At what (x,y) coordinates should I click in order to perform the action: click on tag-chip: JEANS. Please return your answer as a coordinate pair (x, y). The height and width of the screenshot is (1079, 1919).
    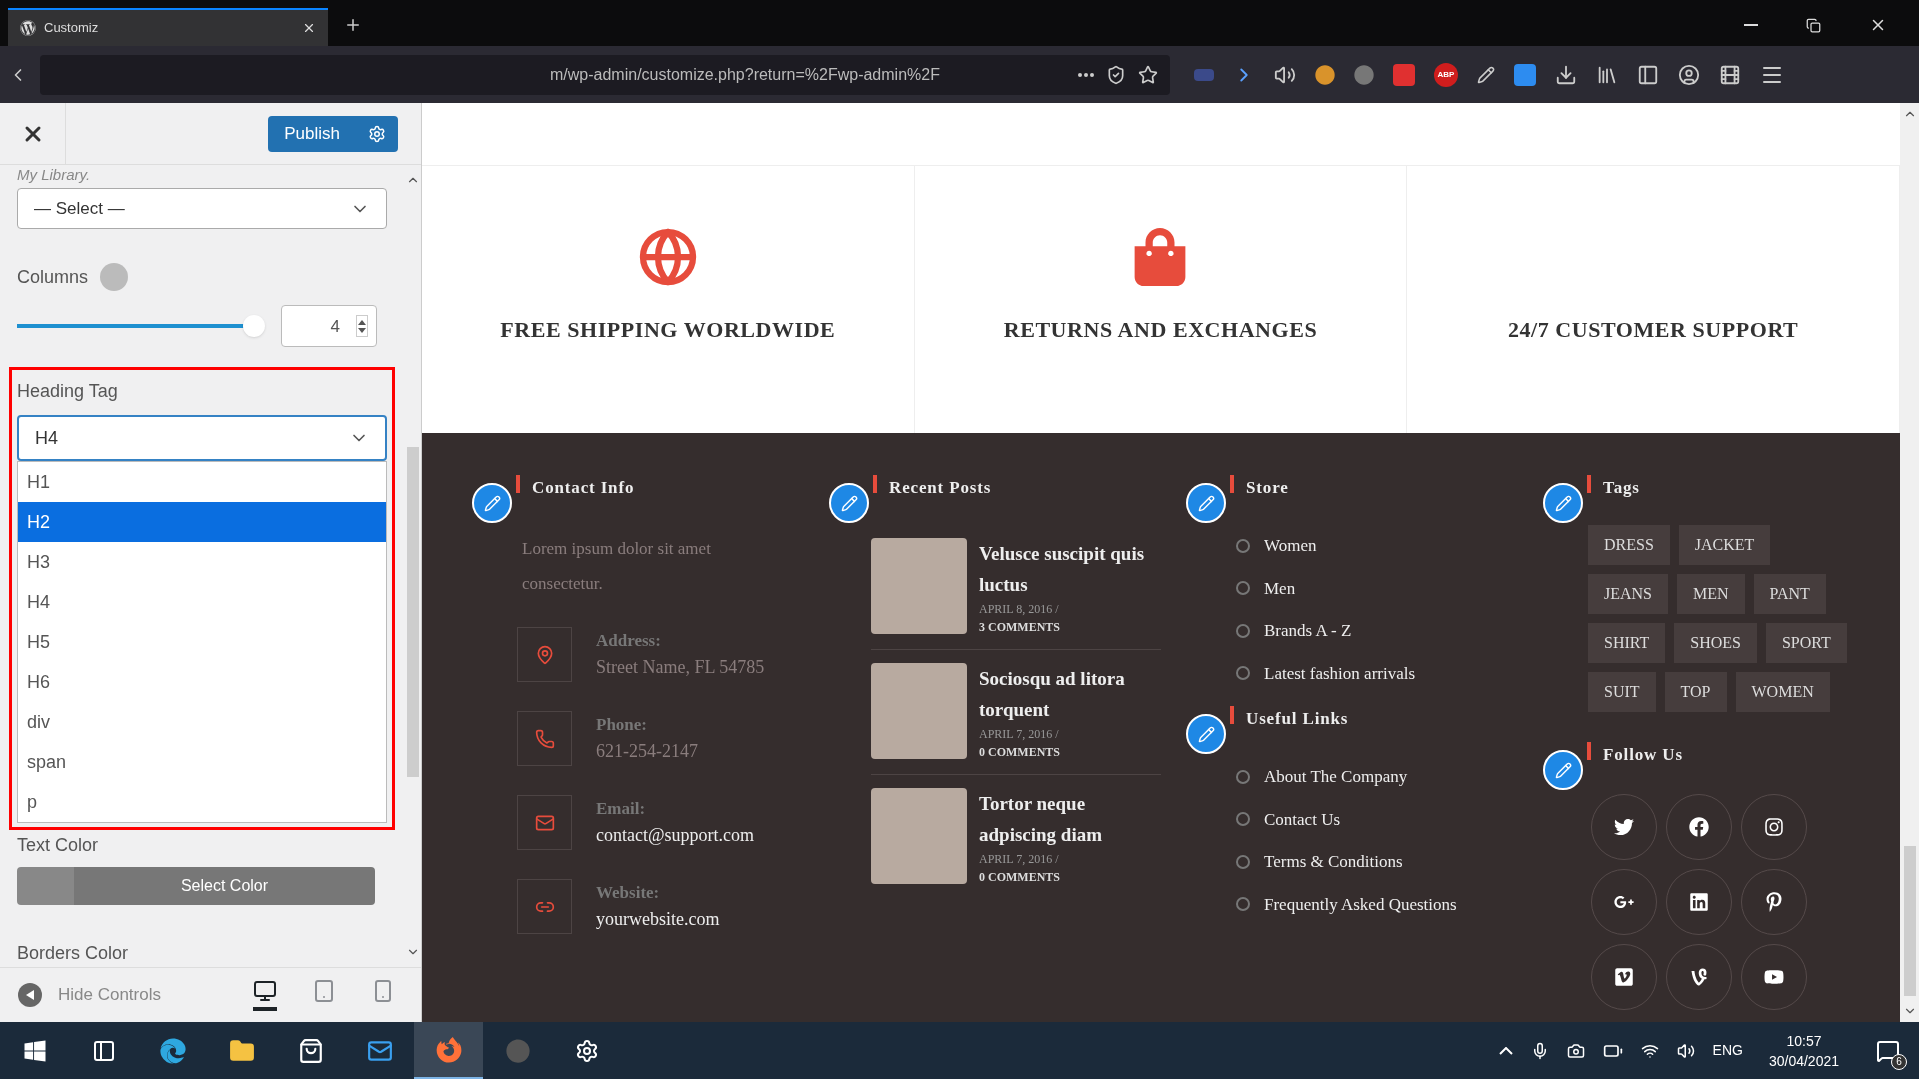
    Looking at the image, I should click on (1628, 594).